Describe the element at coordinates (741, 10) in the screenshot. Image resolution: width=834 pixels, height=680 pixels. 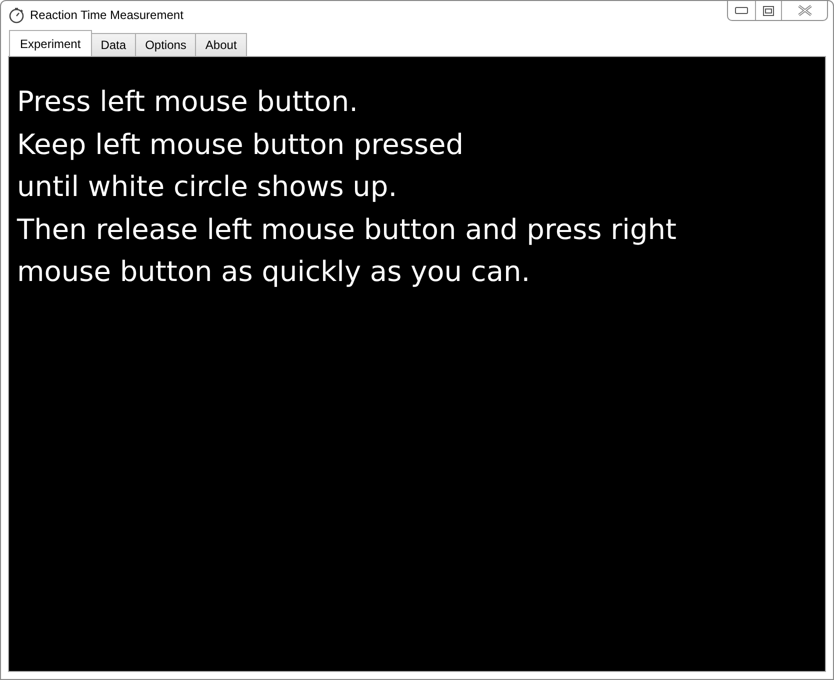
I see `minimize-icon` at that location.